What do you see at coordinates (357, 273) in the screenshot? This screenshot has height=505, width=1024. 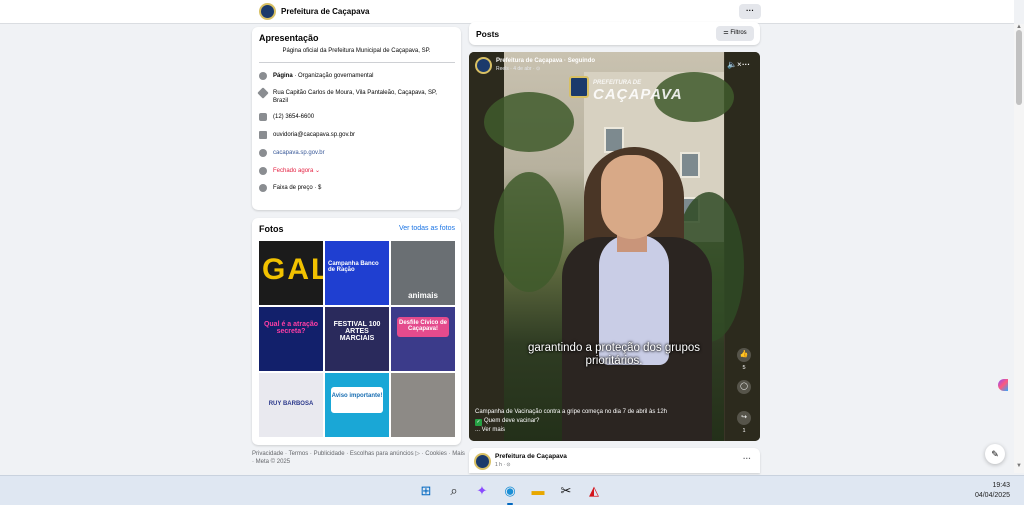 I see `photo-thumbnail: Campanha Banco de Ração` at bounding box center [357, 273].